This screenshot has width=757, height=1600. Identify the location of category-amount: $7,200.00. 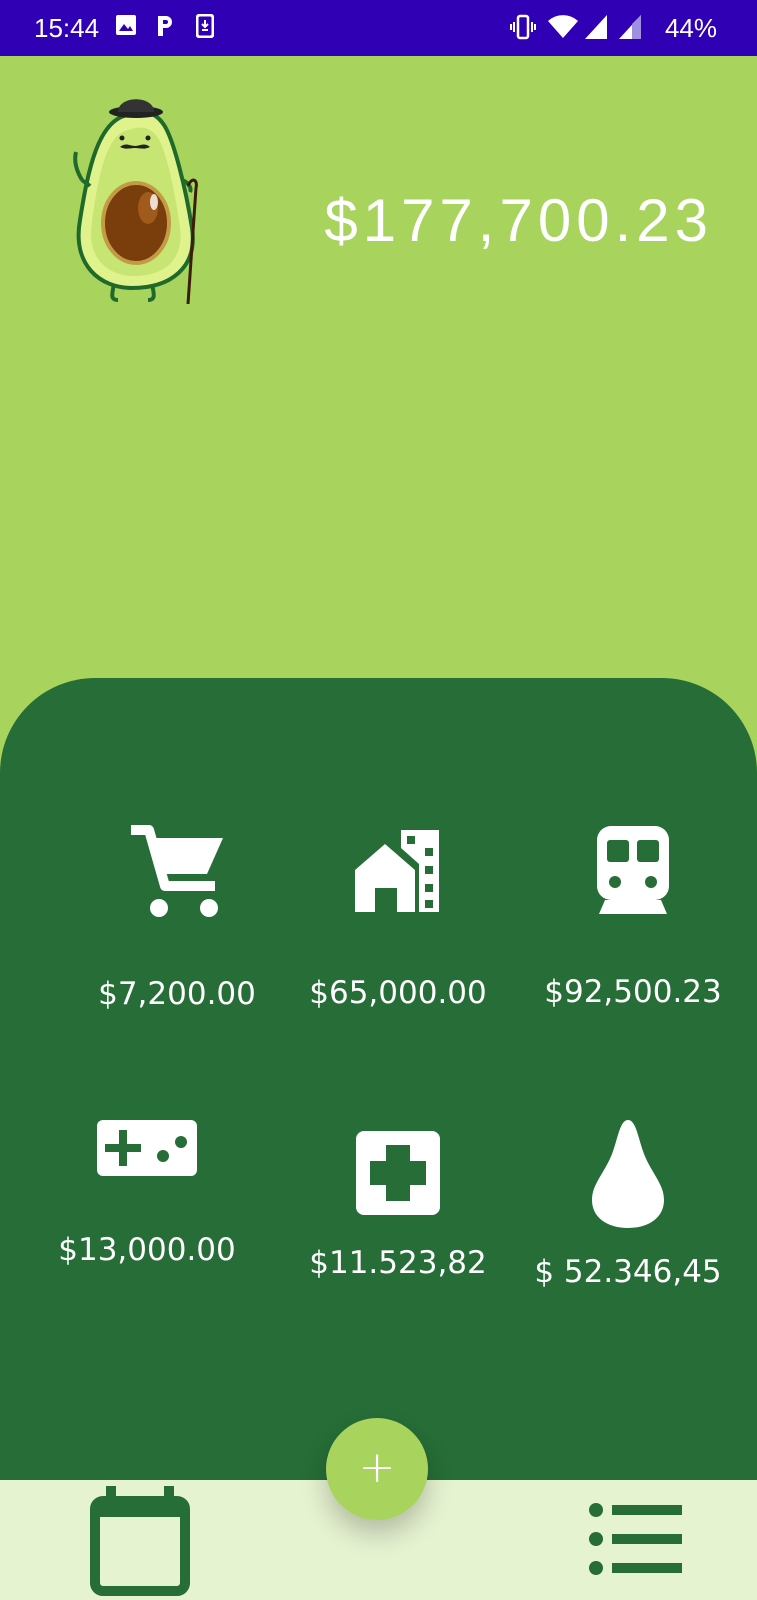
(177, 994).